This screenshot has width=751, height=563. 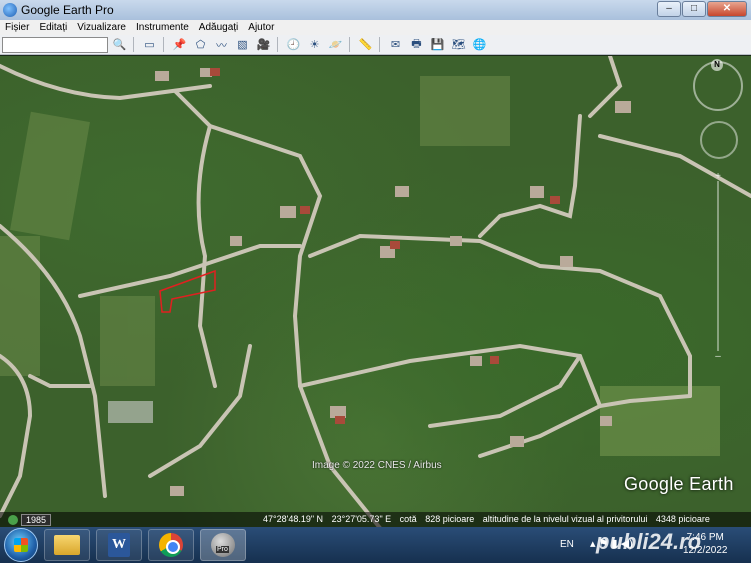 I want to click on maximize-button: □, so click(x=694, y=9).